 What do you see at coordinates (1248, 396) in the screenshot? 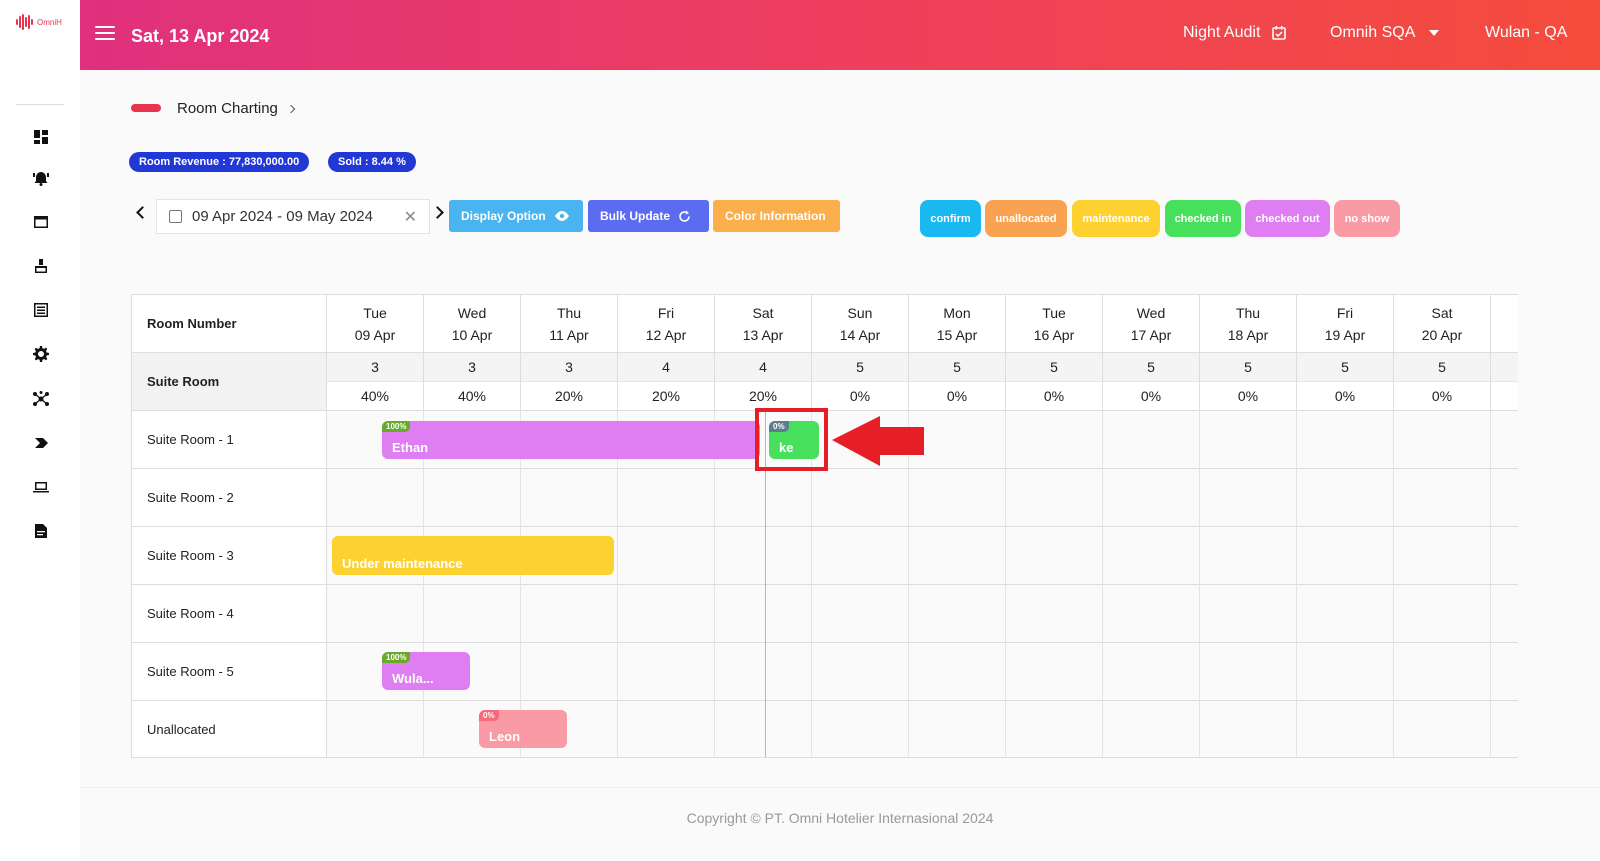
I see `occupancy-cell: 0%` at bounding box center [1248, 396].